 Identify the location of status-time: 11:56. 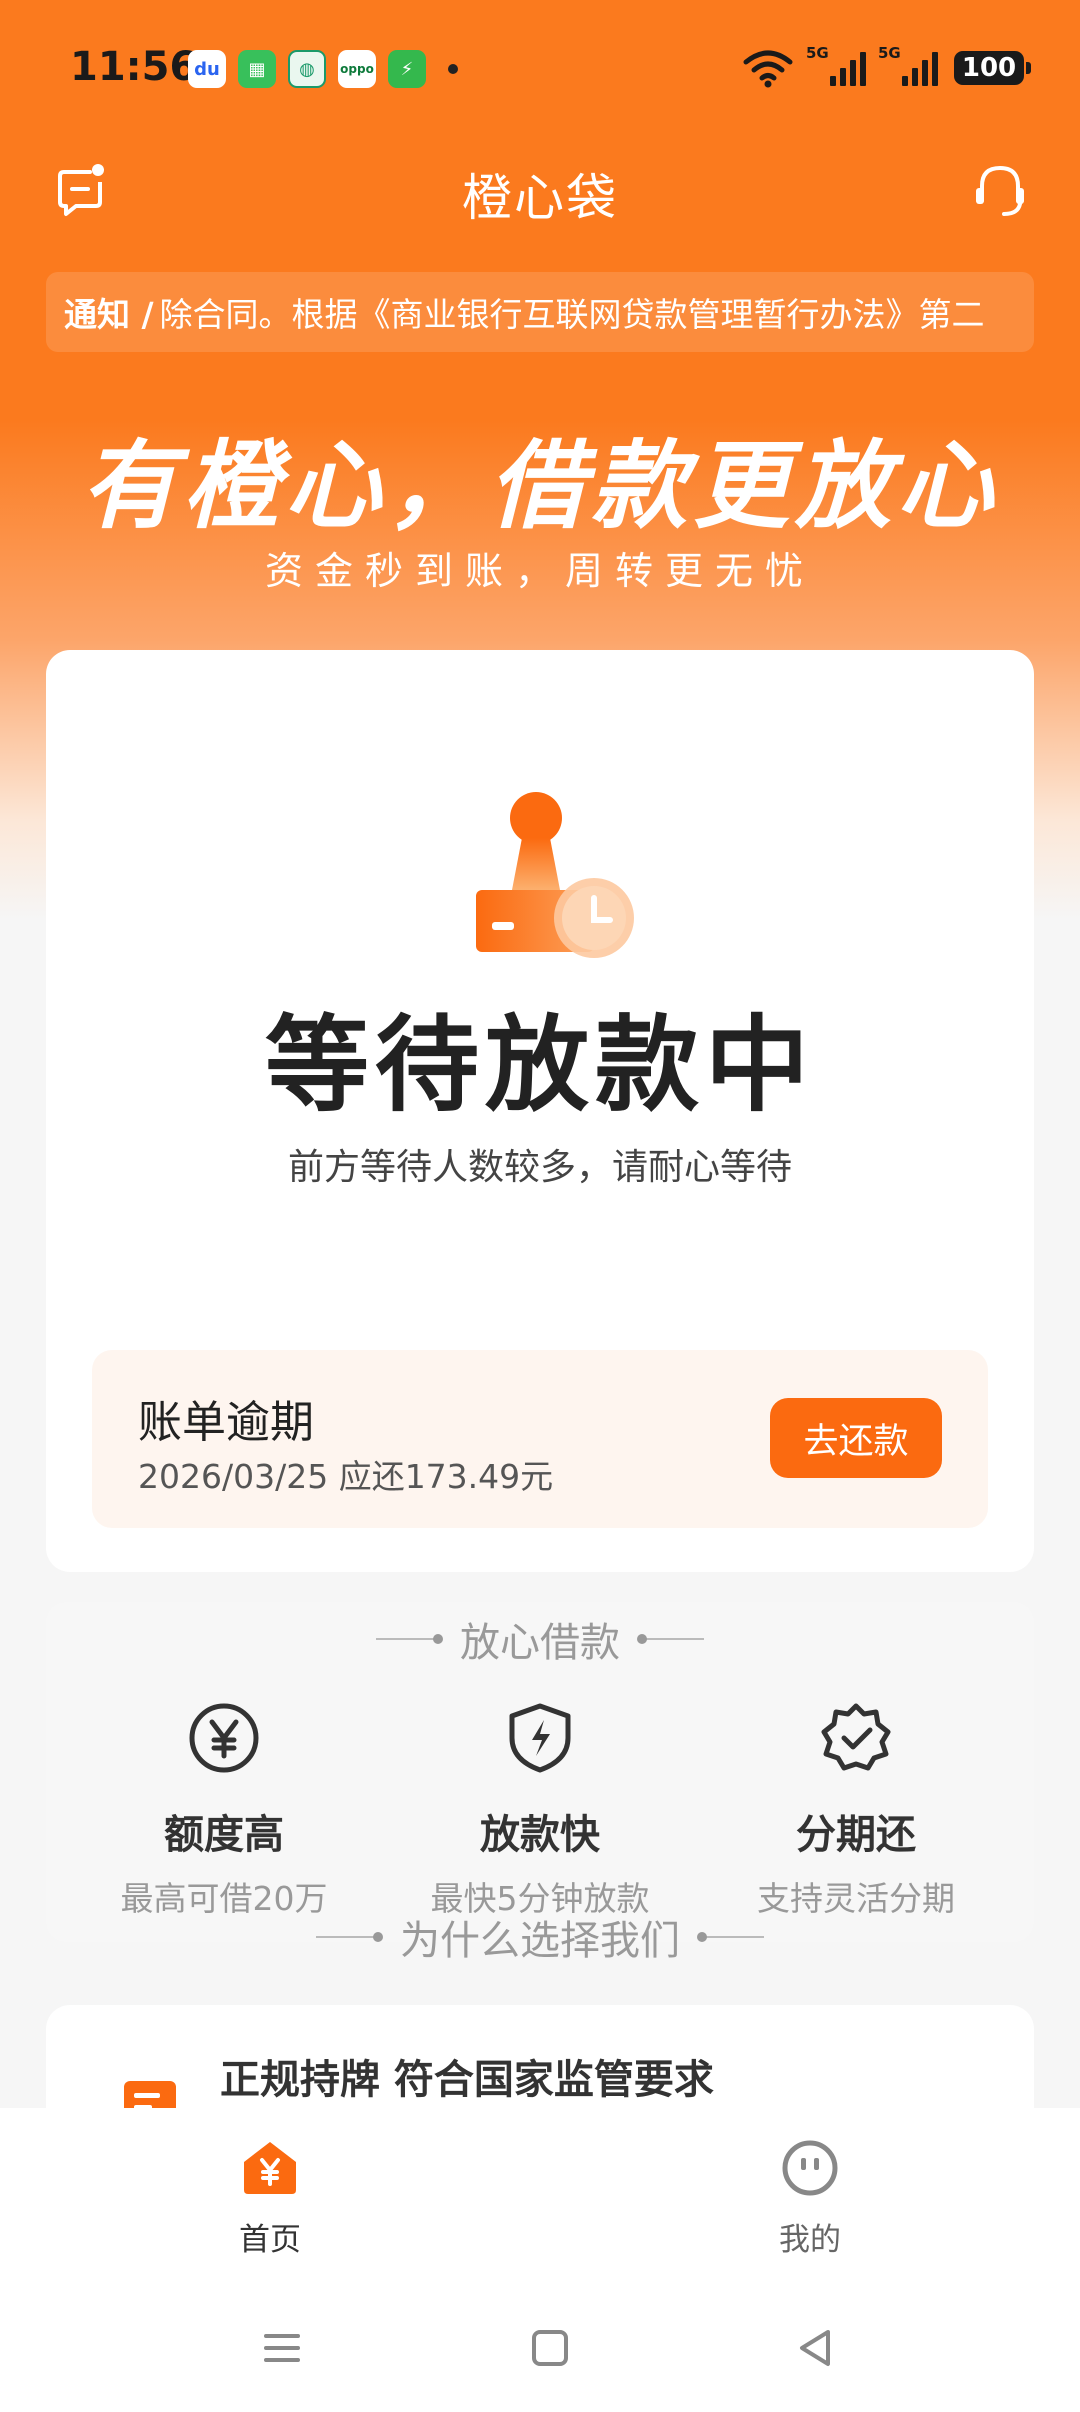
(134, 67).